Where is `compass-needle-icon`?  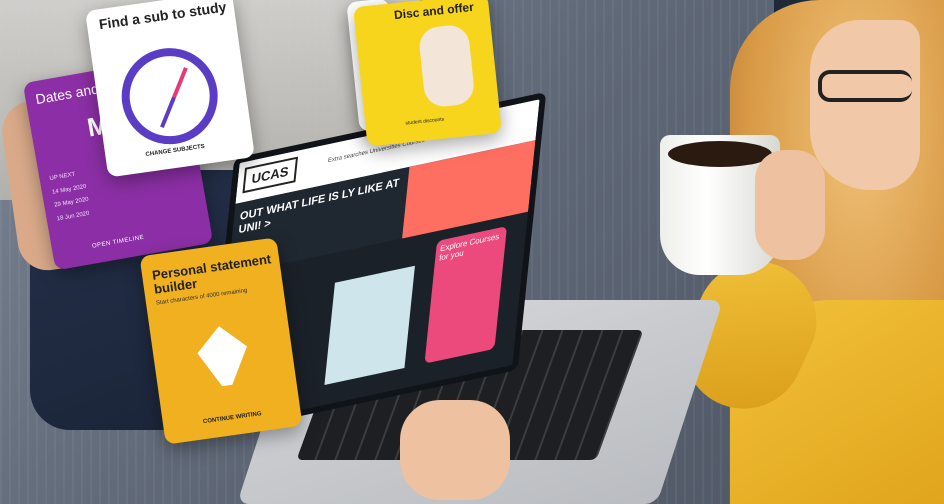
compass-needle-icon is located at coordinates (174, 98).